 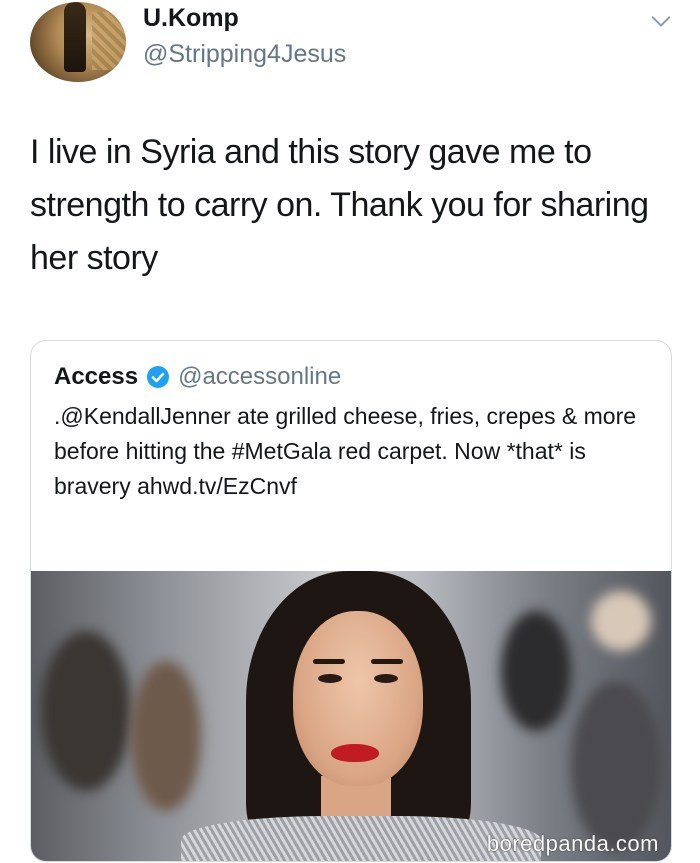 I want to click on portrait-brow-left, so click(x=329, y=661).